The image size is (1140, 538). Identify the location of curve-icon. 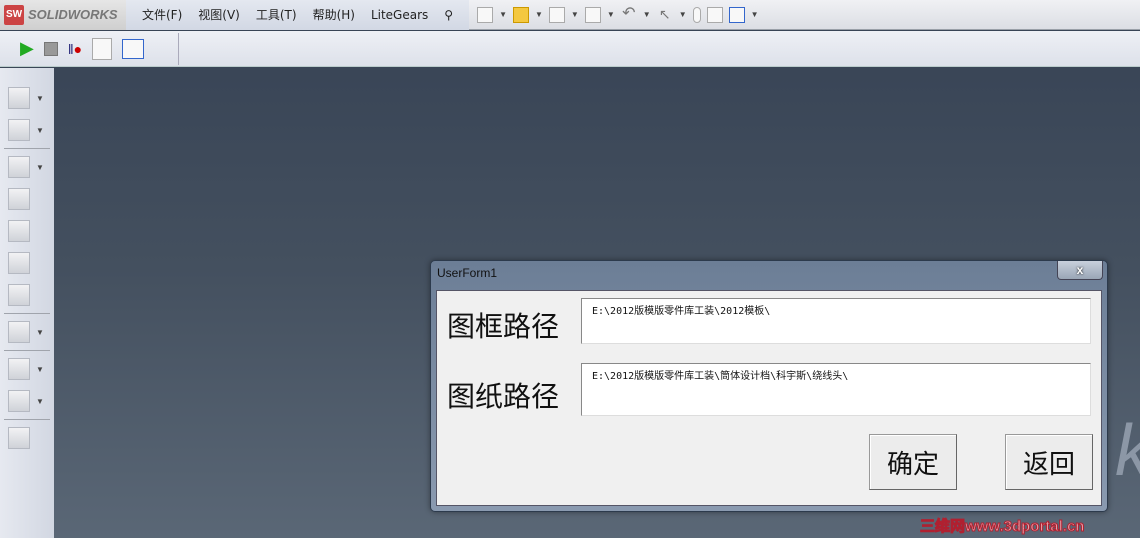
(19, 401).